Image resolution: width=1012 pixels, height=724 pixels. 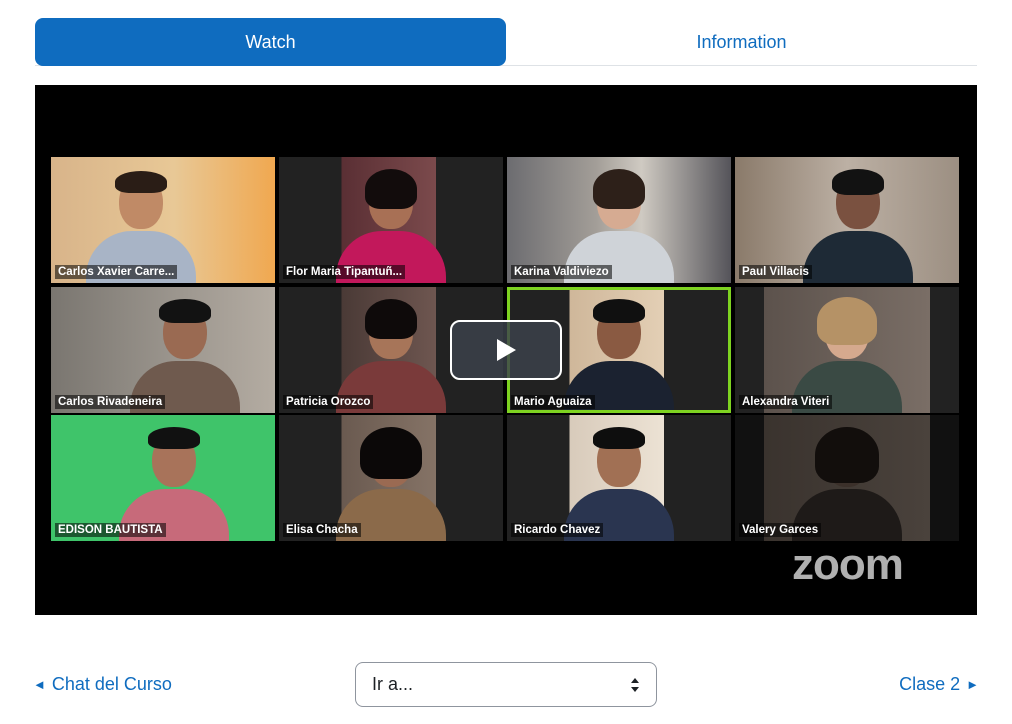 I want to click on participant-tile: Karina Valdiviezo, so click(x=619, y=220).